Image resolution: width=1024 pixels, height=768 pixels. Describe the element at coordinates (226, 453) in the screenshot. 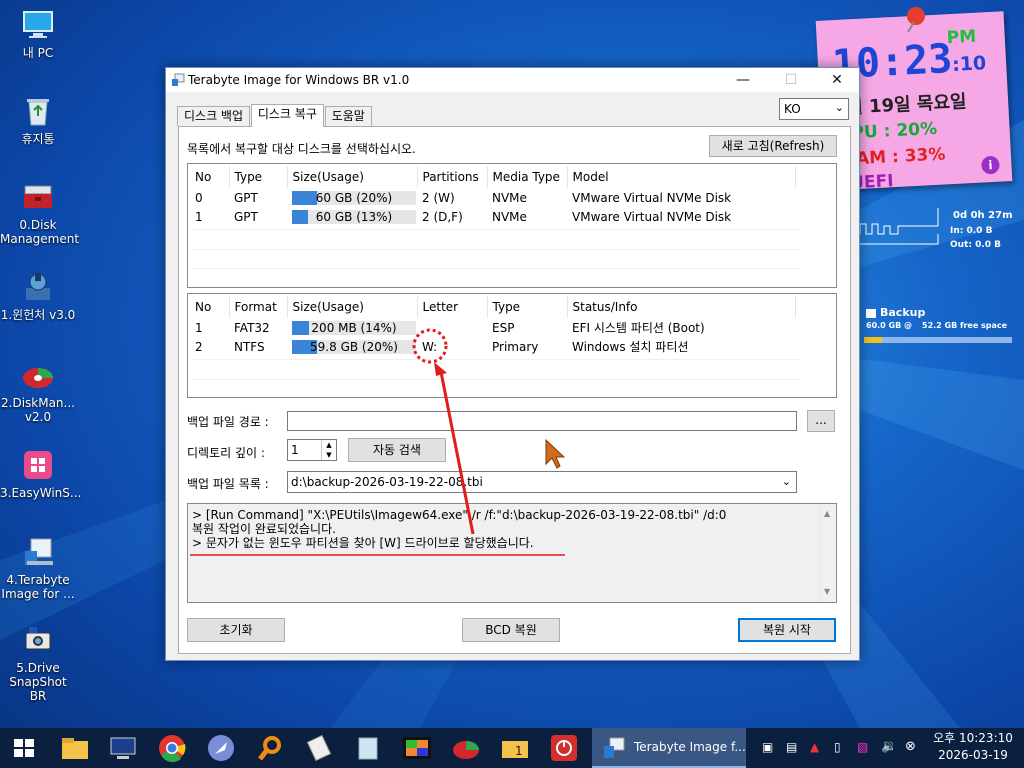

I see `depth-label: 디렉토리 깊이 :` at that location.